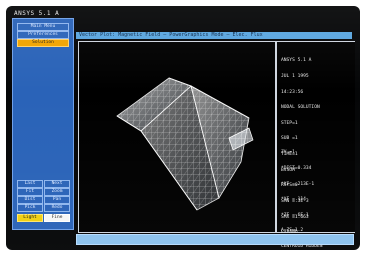 This screenshot has width=366, height=261. I want to click on button-next: Next, so click(57, 184).